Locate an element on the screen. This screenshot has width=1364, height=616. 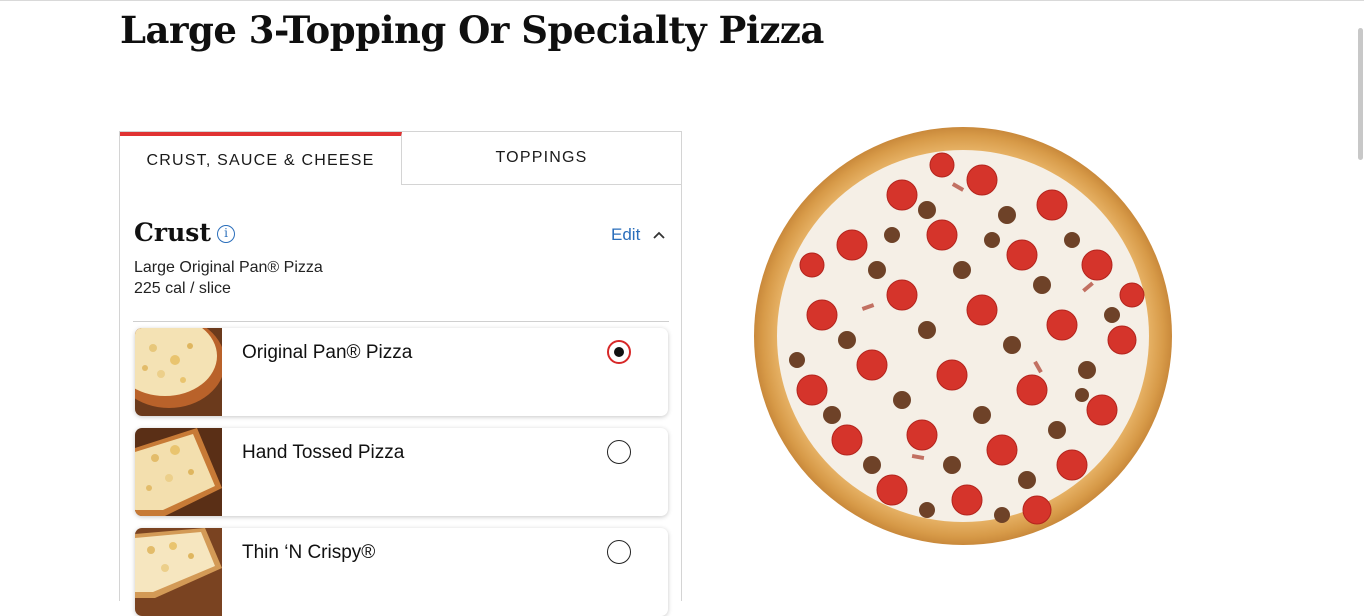
tab-label: TOPPINGS is located at coordinates (541, 157).